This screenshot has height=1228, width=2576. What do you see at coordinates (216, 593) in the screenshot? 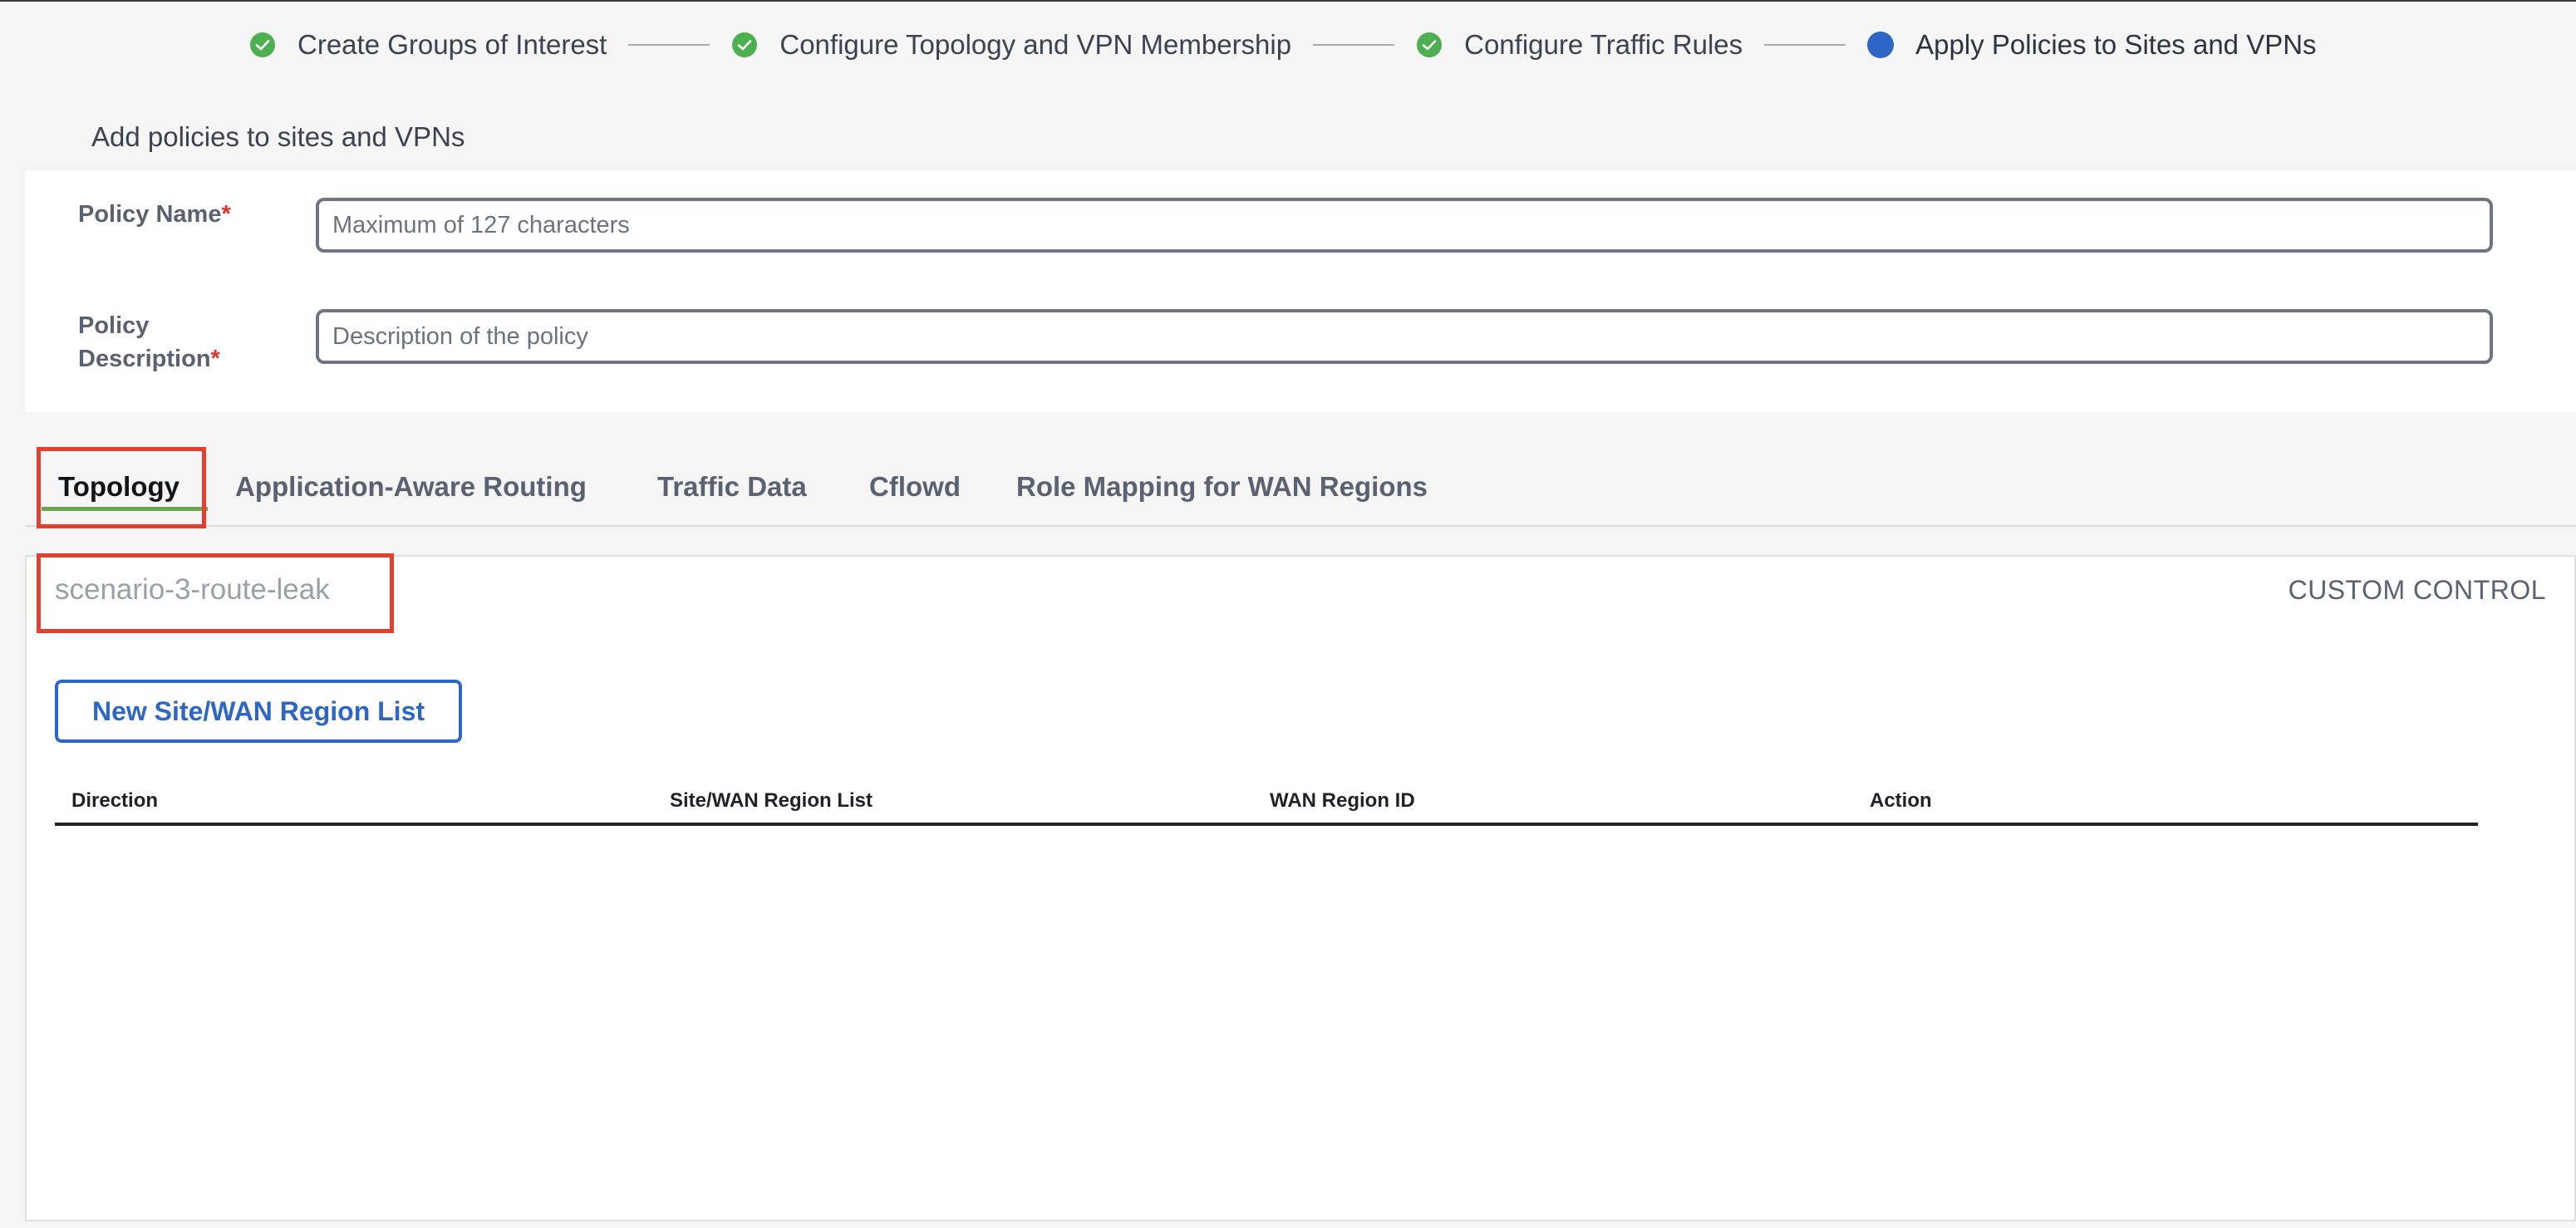
I see `highlight-box-policy-title` at bounding box center [216, 593].